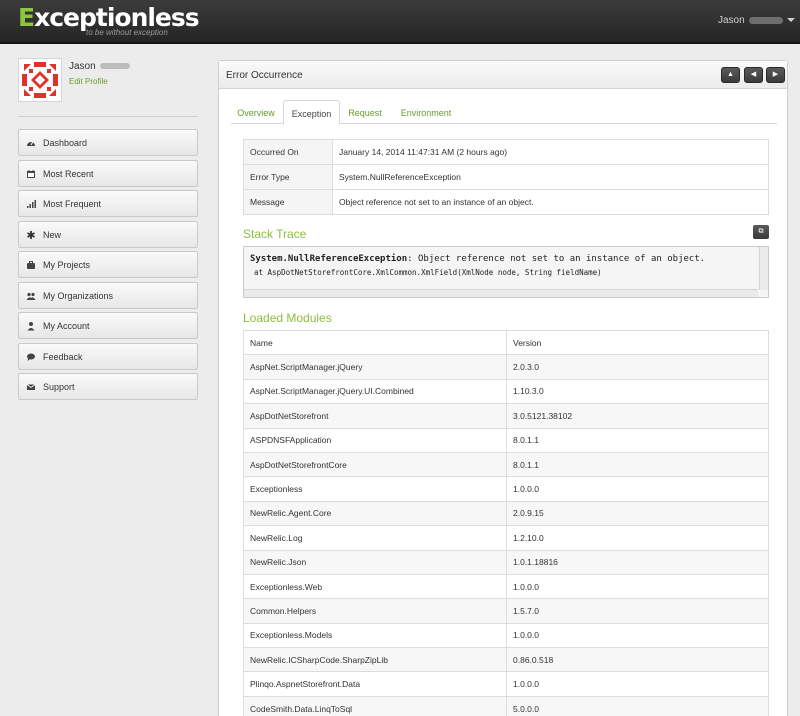 The image size is (800, 716). Describe the element at coordinates (375, 391) in the screenshot. I see `module-name: AspNet.ScriptManager.jQuery.UI.Combined` at that location.